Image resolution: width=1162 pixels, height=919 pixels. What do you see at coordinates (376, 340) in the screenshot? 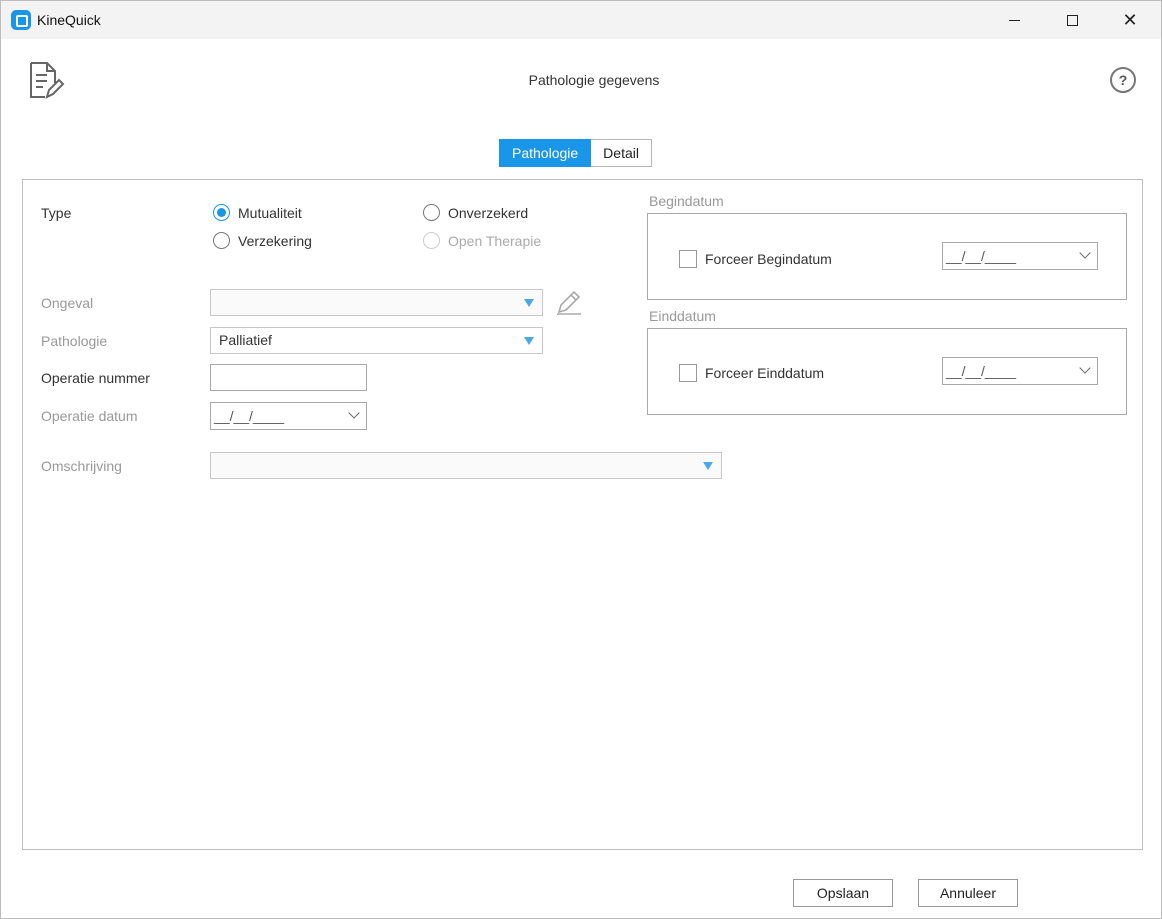
I see `pathologie-dropdown: Palliatief` at bounding box center [376, 340].